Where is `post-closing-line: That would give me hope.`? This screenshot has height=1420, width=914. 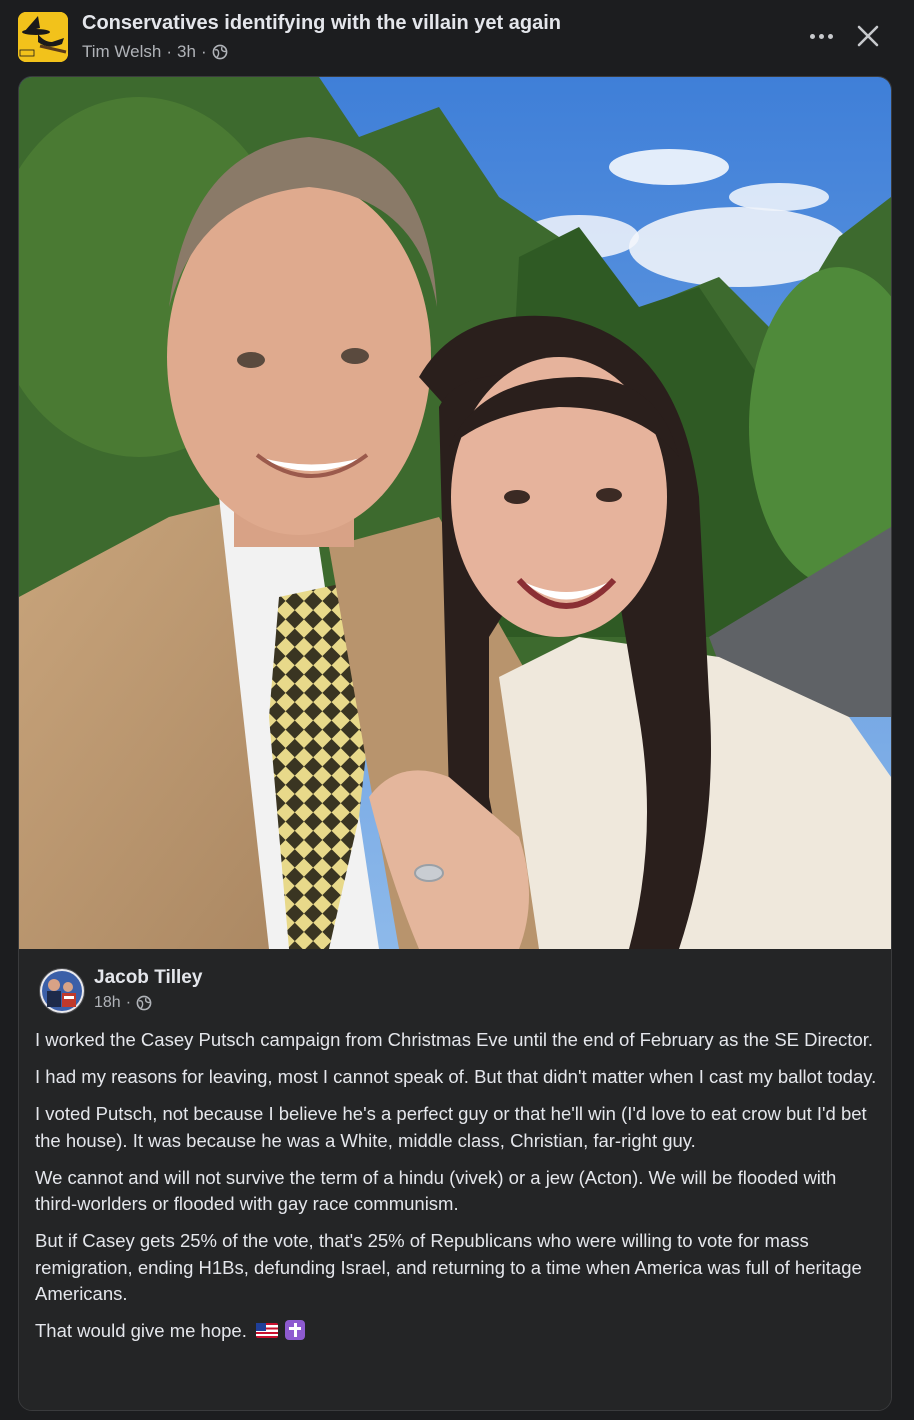 post-closing-line: That would give me hope. is located at coordinates (141, 1330).